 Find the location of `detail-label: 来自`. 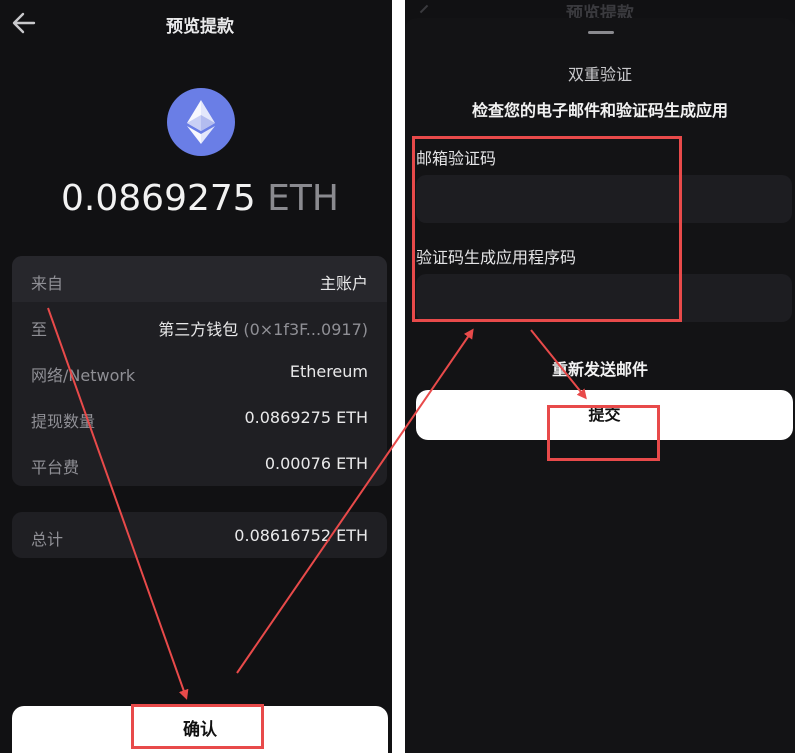

detail-label: 来自 is located at coordinates (47, 283).